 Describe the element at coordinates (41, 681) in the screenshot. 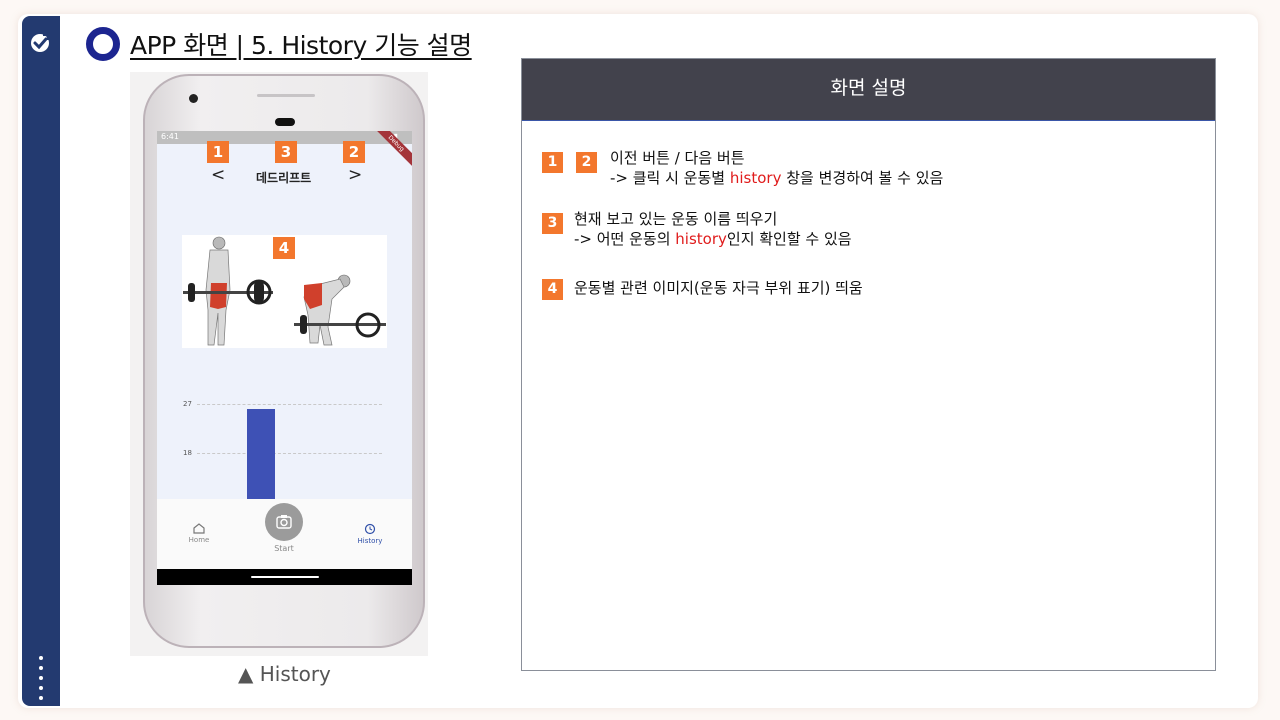

I see `menu-dots-icon` at that location.